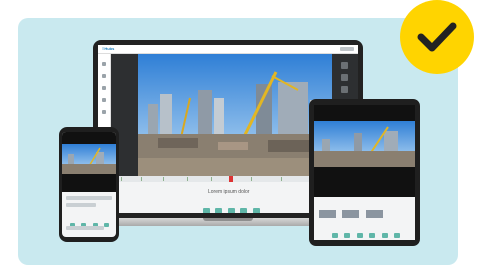 The width and height of the screenshot is (477, 271). I want to click on tablet-device, so click(364, 172).